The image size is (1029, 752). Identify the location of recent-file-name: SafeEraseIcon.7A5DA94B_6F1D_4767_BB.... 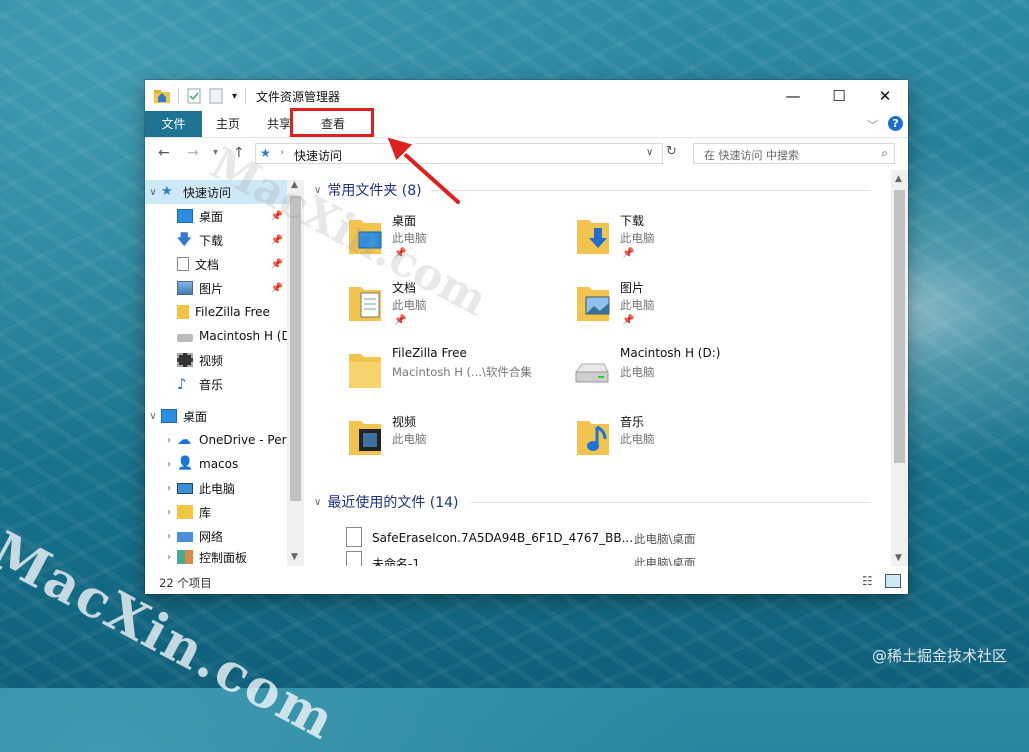
(503, 538).